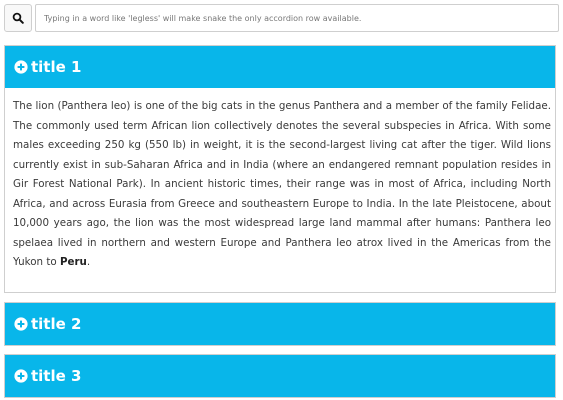 The image size is (563, 400). Describe the element at coordinates (56, 323) in the screenshot. I see `accordion-title-2: title 2` at that location.